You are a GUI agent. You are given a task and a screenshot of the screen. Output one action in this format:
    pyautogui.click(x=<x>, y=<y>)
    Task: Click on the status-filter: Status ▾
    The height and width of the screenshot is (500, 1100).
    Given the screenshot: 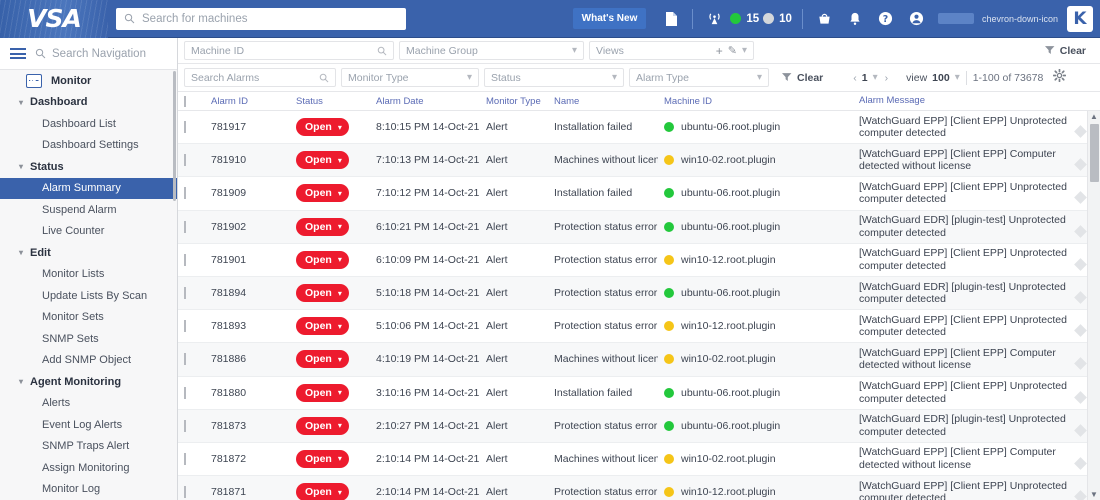 What is the action you would take?
    pyautogui.click(x=554, y=77)
    